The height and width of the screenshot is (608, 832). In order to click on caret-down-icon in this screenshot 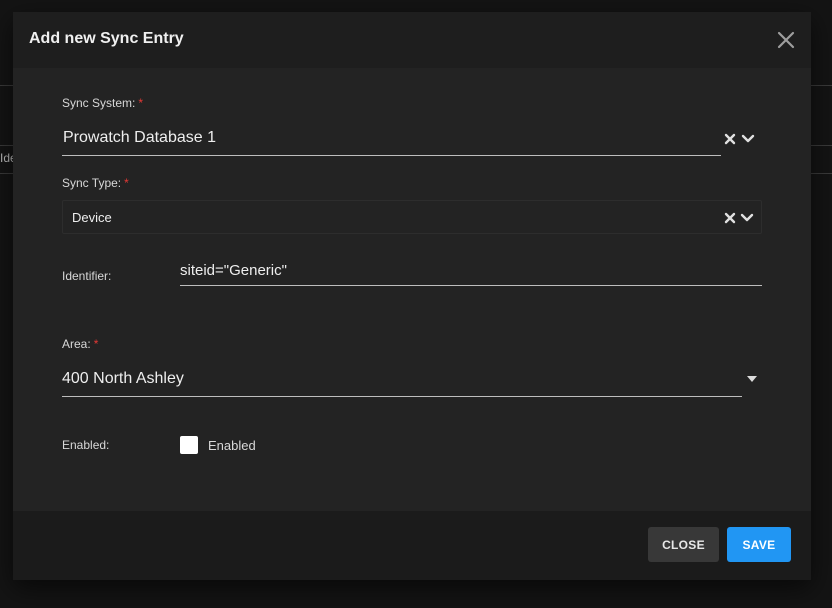, I will do `click(752, 379)`.